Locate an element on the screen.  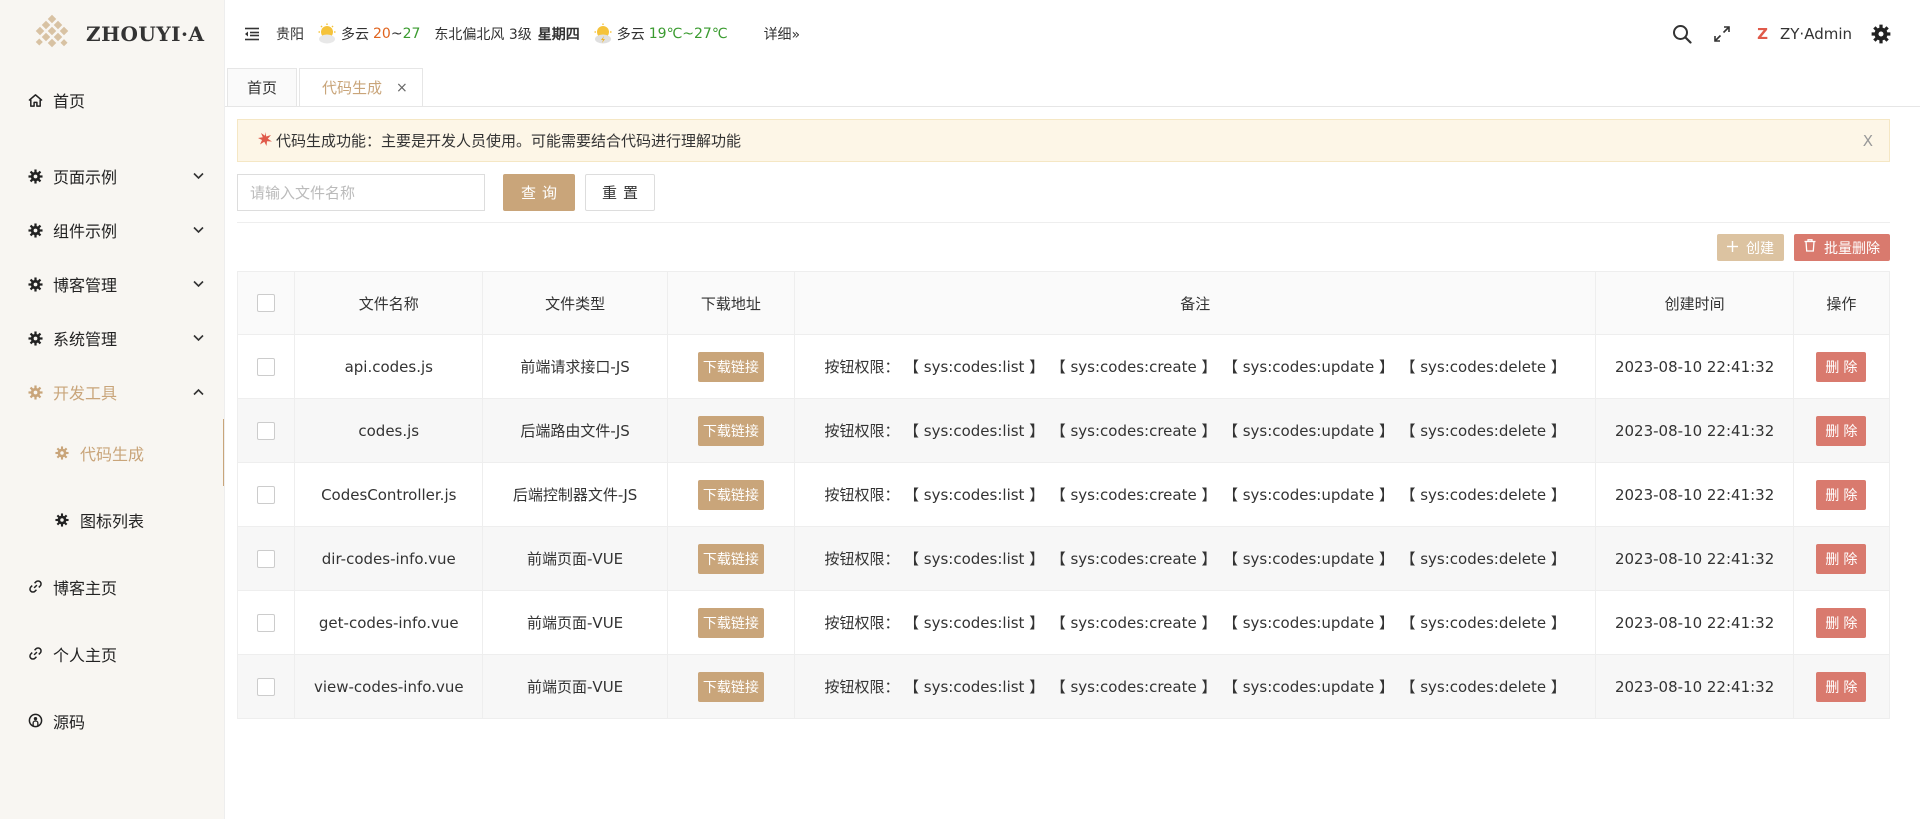
sidebar-item-label: 系统管理 is located at coordinates (85, 339).